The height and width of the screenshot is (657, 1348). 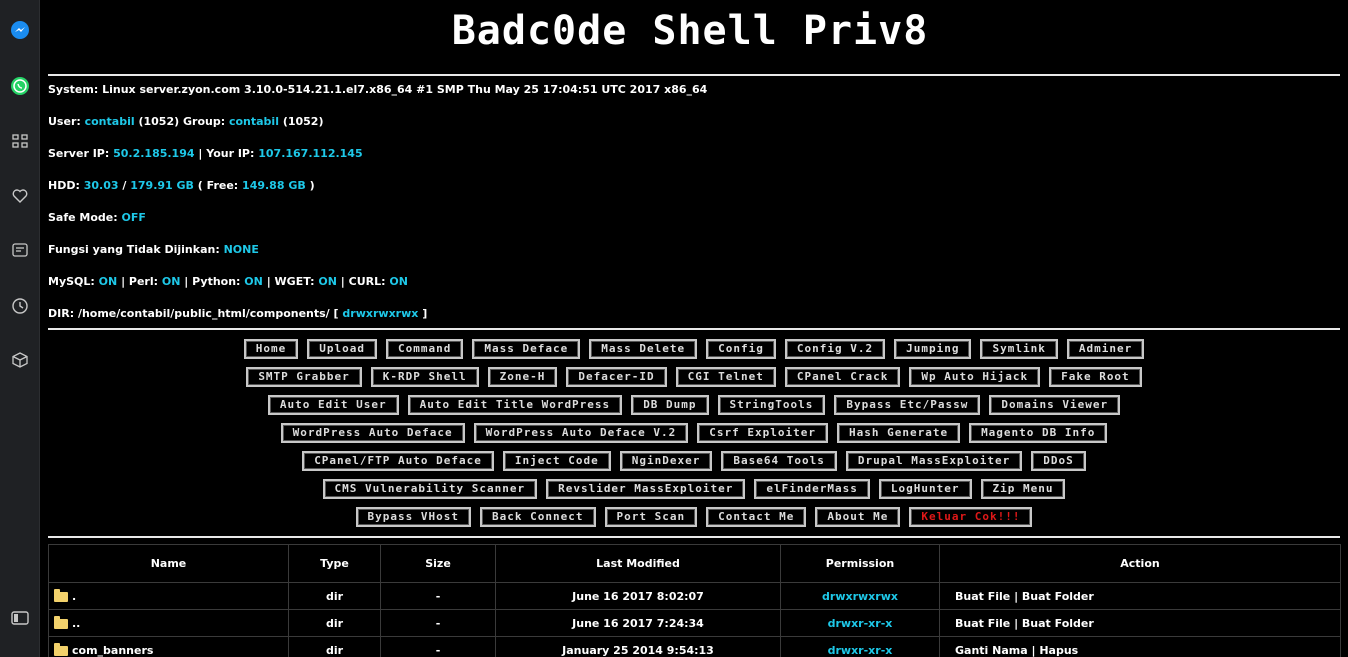 What do you see at coordinates (933, 349) in the screenshot?
I see `jumping-button: Jumping` at bounding box center [933, 349].